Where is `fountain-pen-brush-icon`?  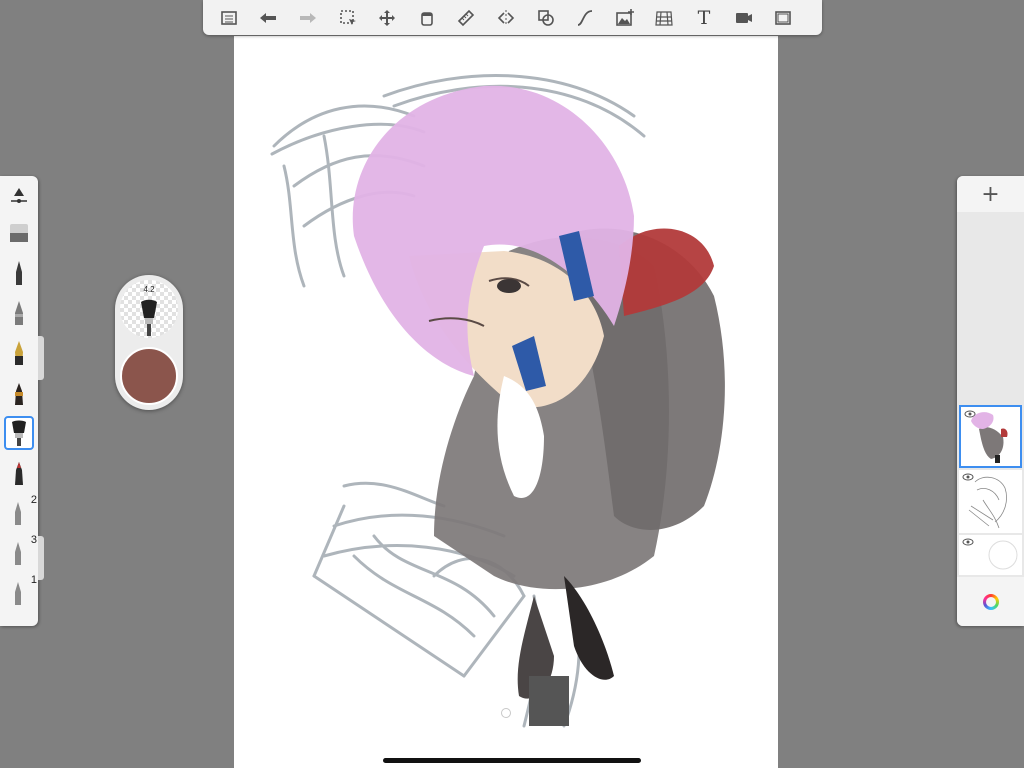
fountain-pen-brush-icon is located at coordinates (19, 353).